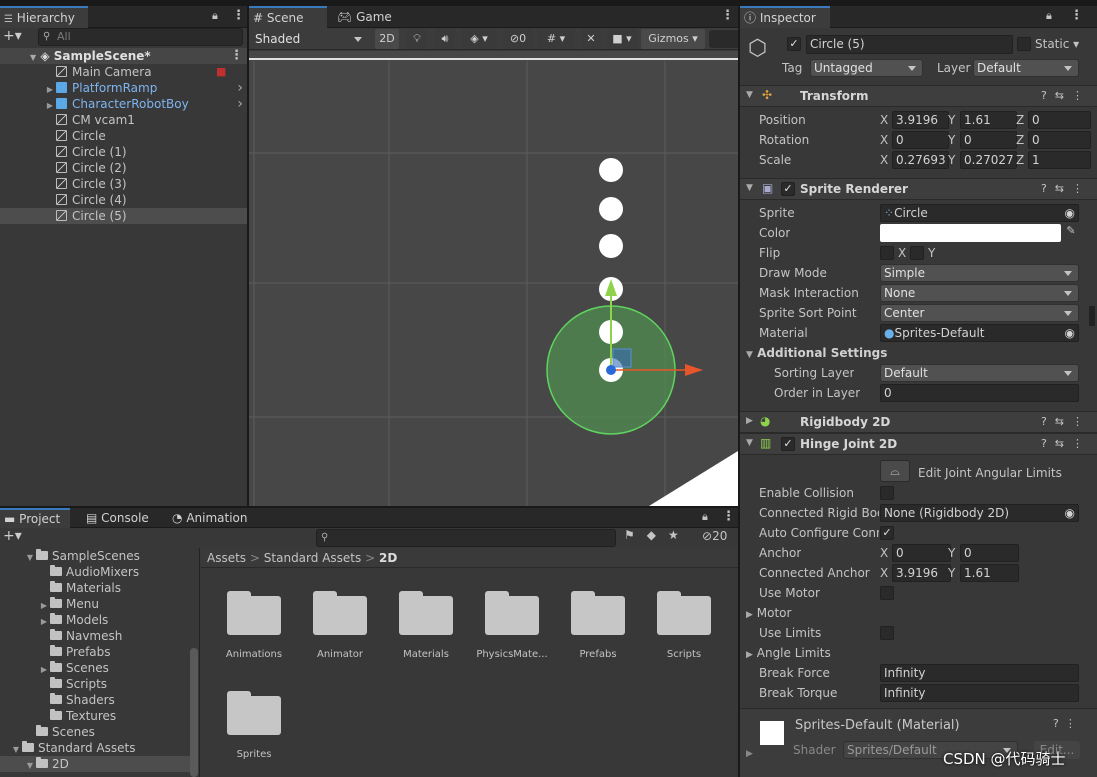 This screenshot has height=777, width=1097. I want to click on hierarchy-item: Circle, so click(123, 136).